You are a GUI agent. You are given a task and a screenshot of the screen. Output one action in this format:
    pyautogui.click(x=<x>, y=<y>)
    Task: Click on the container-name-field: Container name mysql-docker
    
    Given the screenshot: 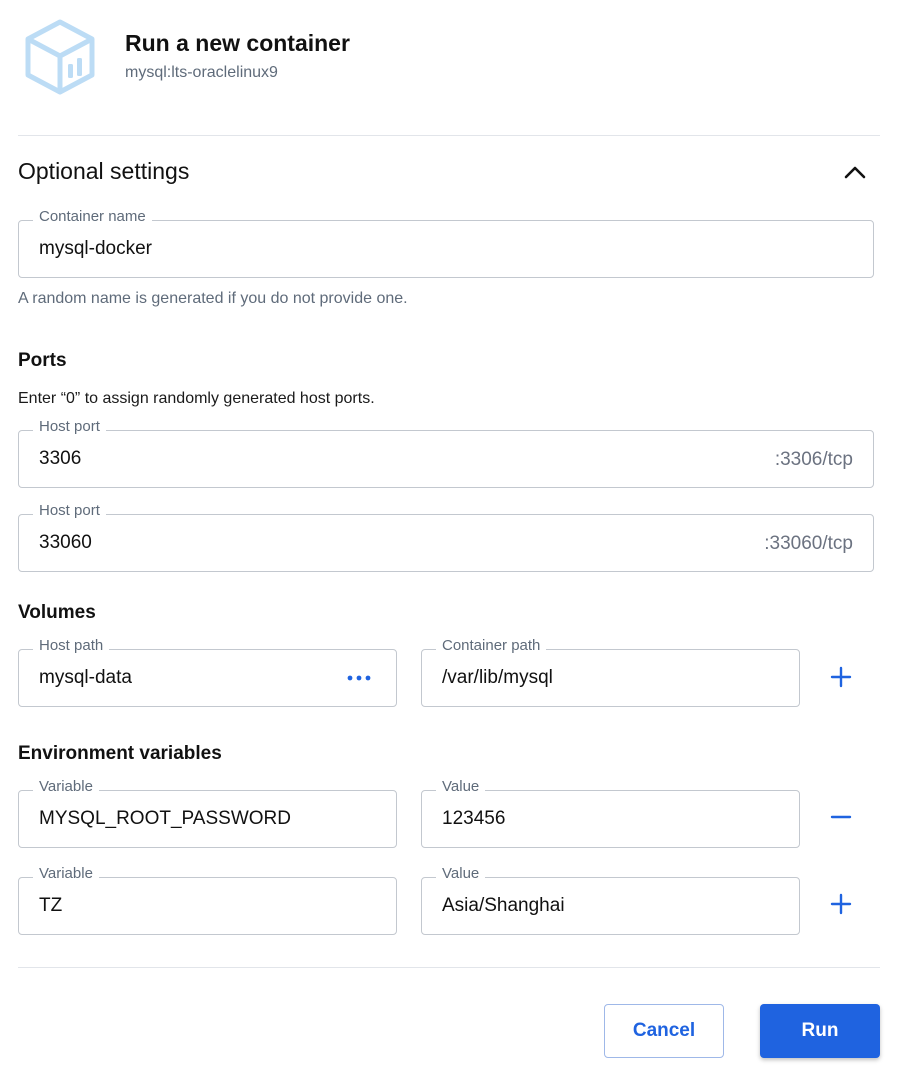 What is the action you would take?
    pyautogui.click(x=446, y=243)
    